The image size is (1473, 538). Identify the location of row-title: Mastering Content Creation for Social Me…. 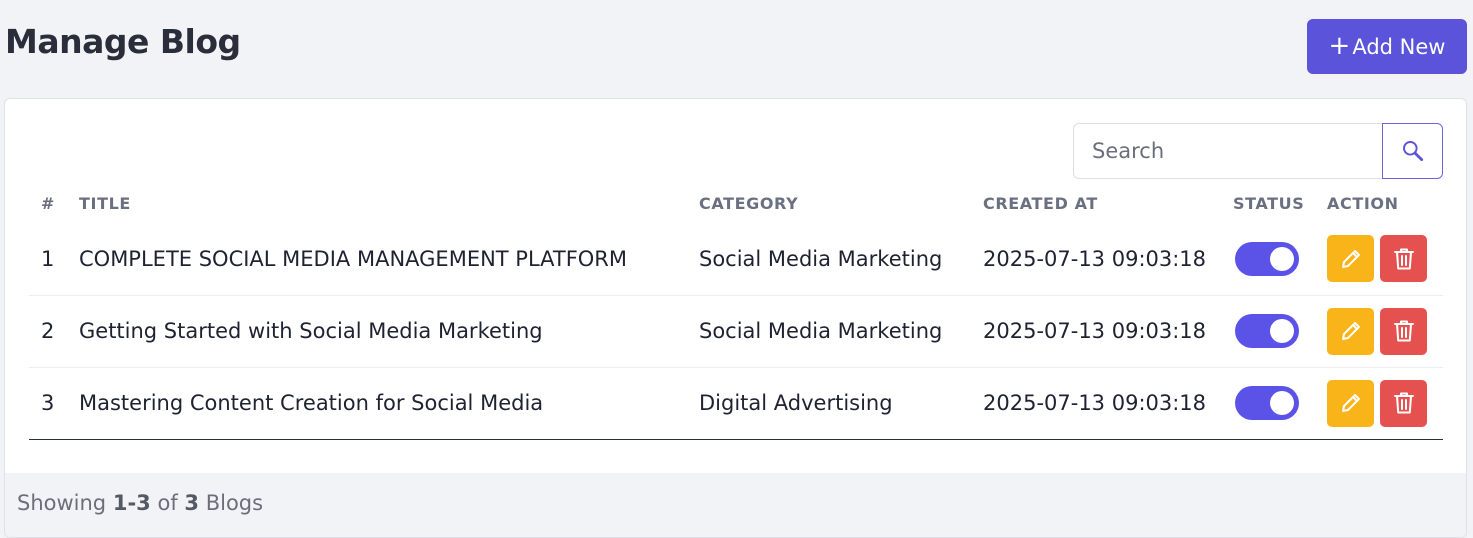
(311, 403).